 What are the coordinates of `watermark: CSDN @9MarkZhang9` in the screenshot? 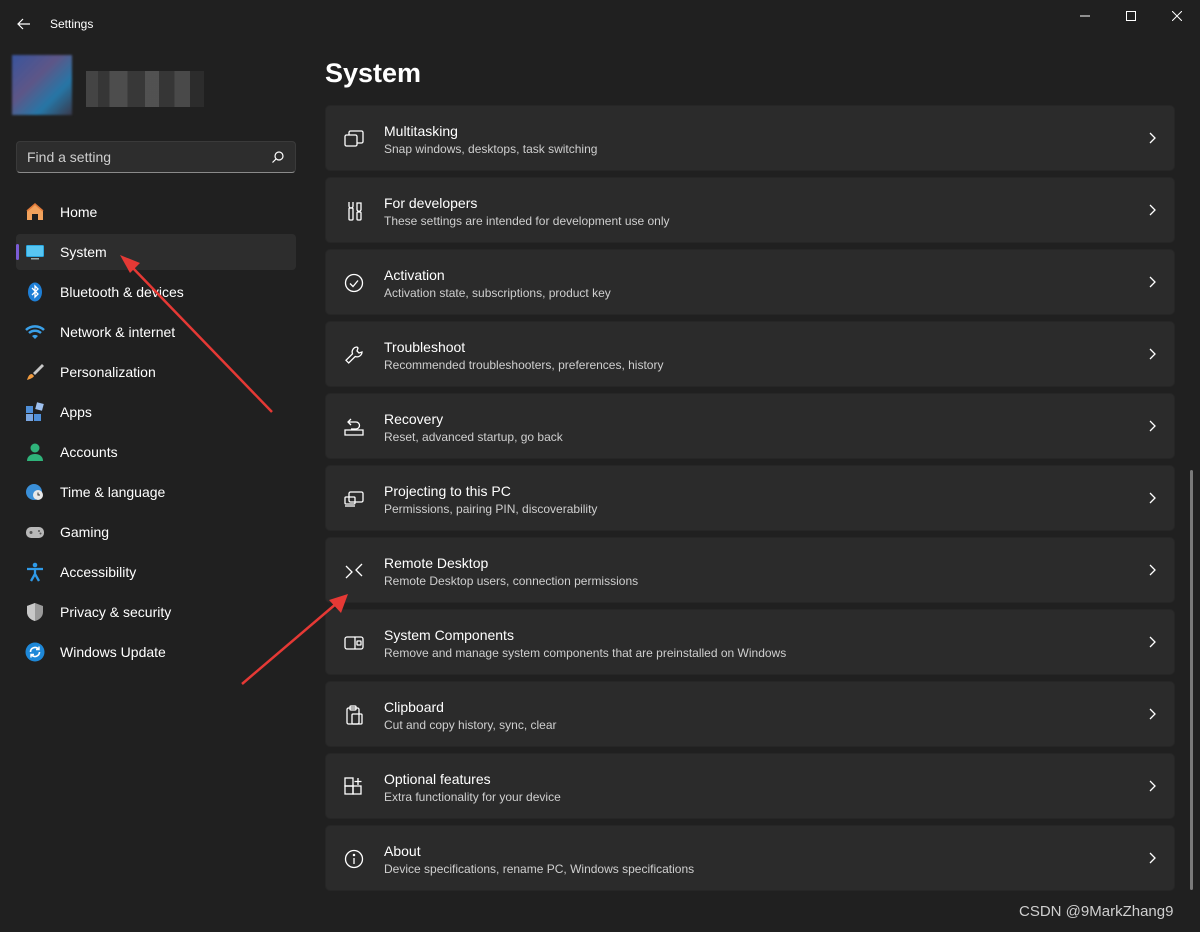 It's located at (1096, 911).